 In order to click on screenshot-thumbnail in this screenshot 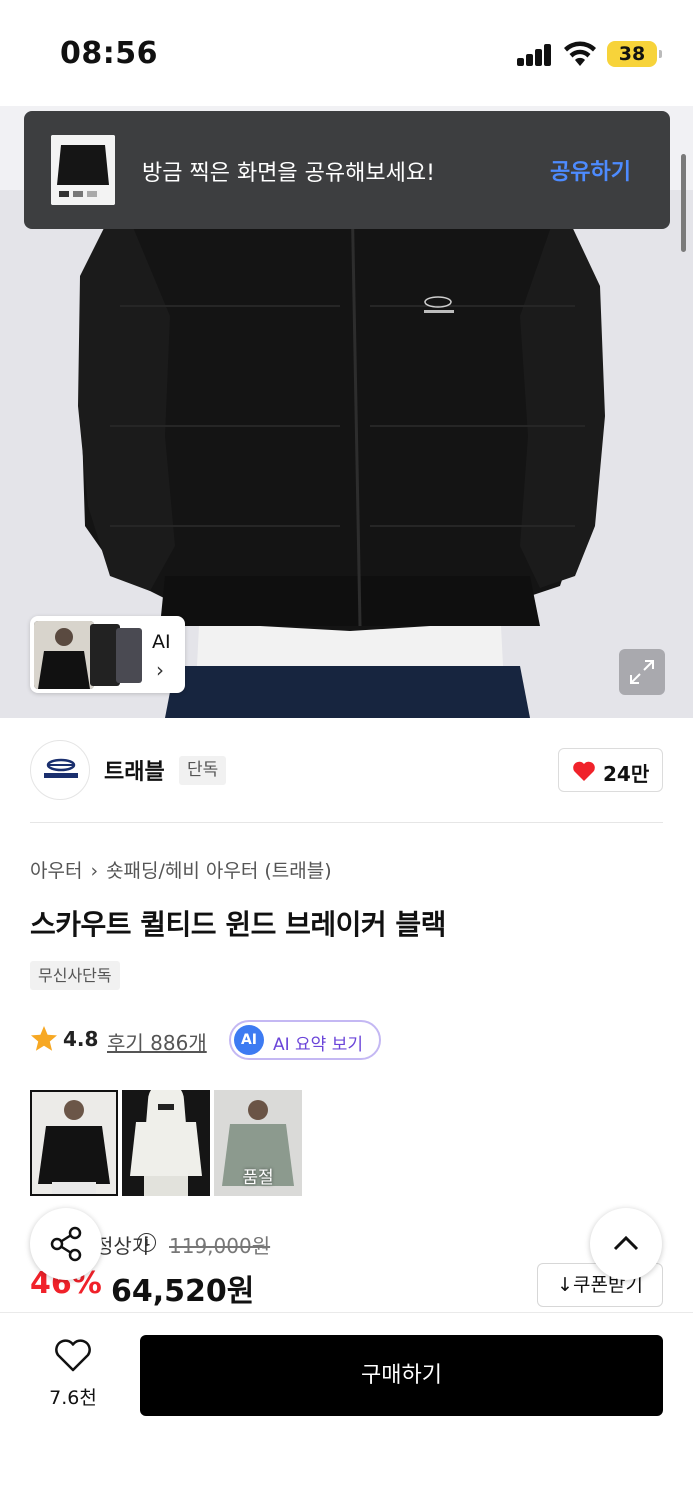, I will do `click(83, 170)`.